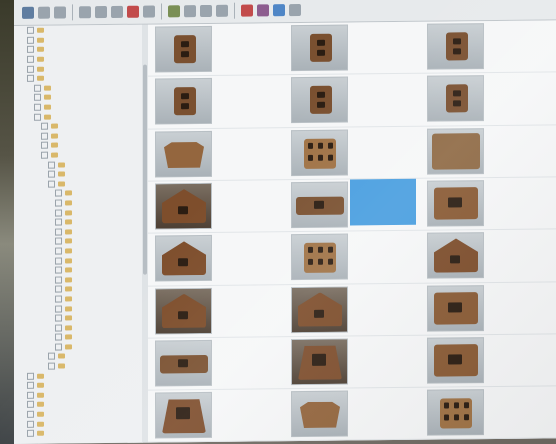 This screenshot has width=556, height=444. What do you see at coordinates (117, 11) in the screenshot?
I see `paste-icon` at bounding box center [117, 11].